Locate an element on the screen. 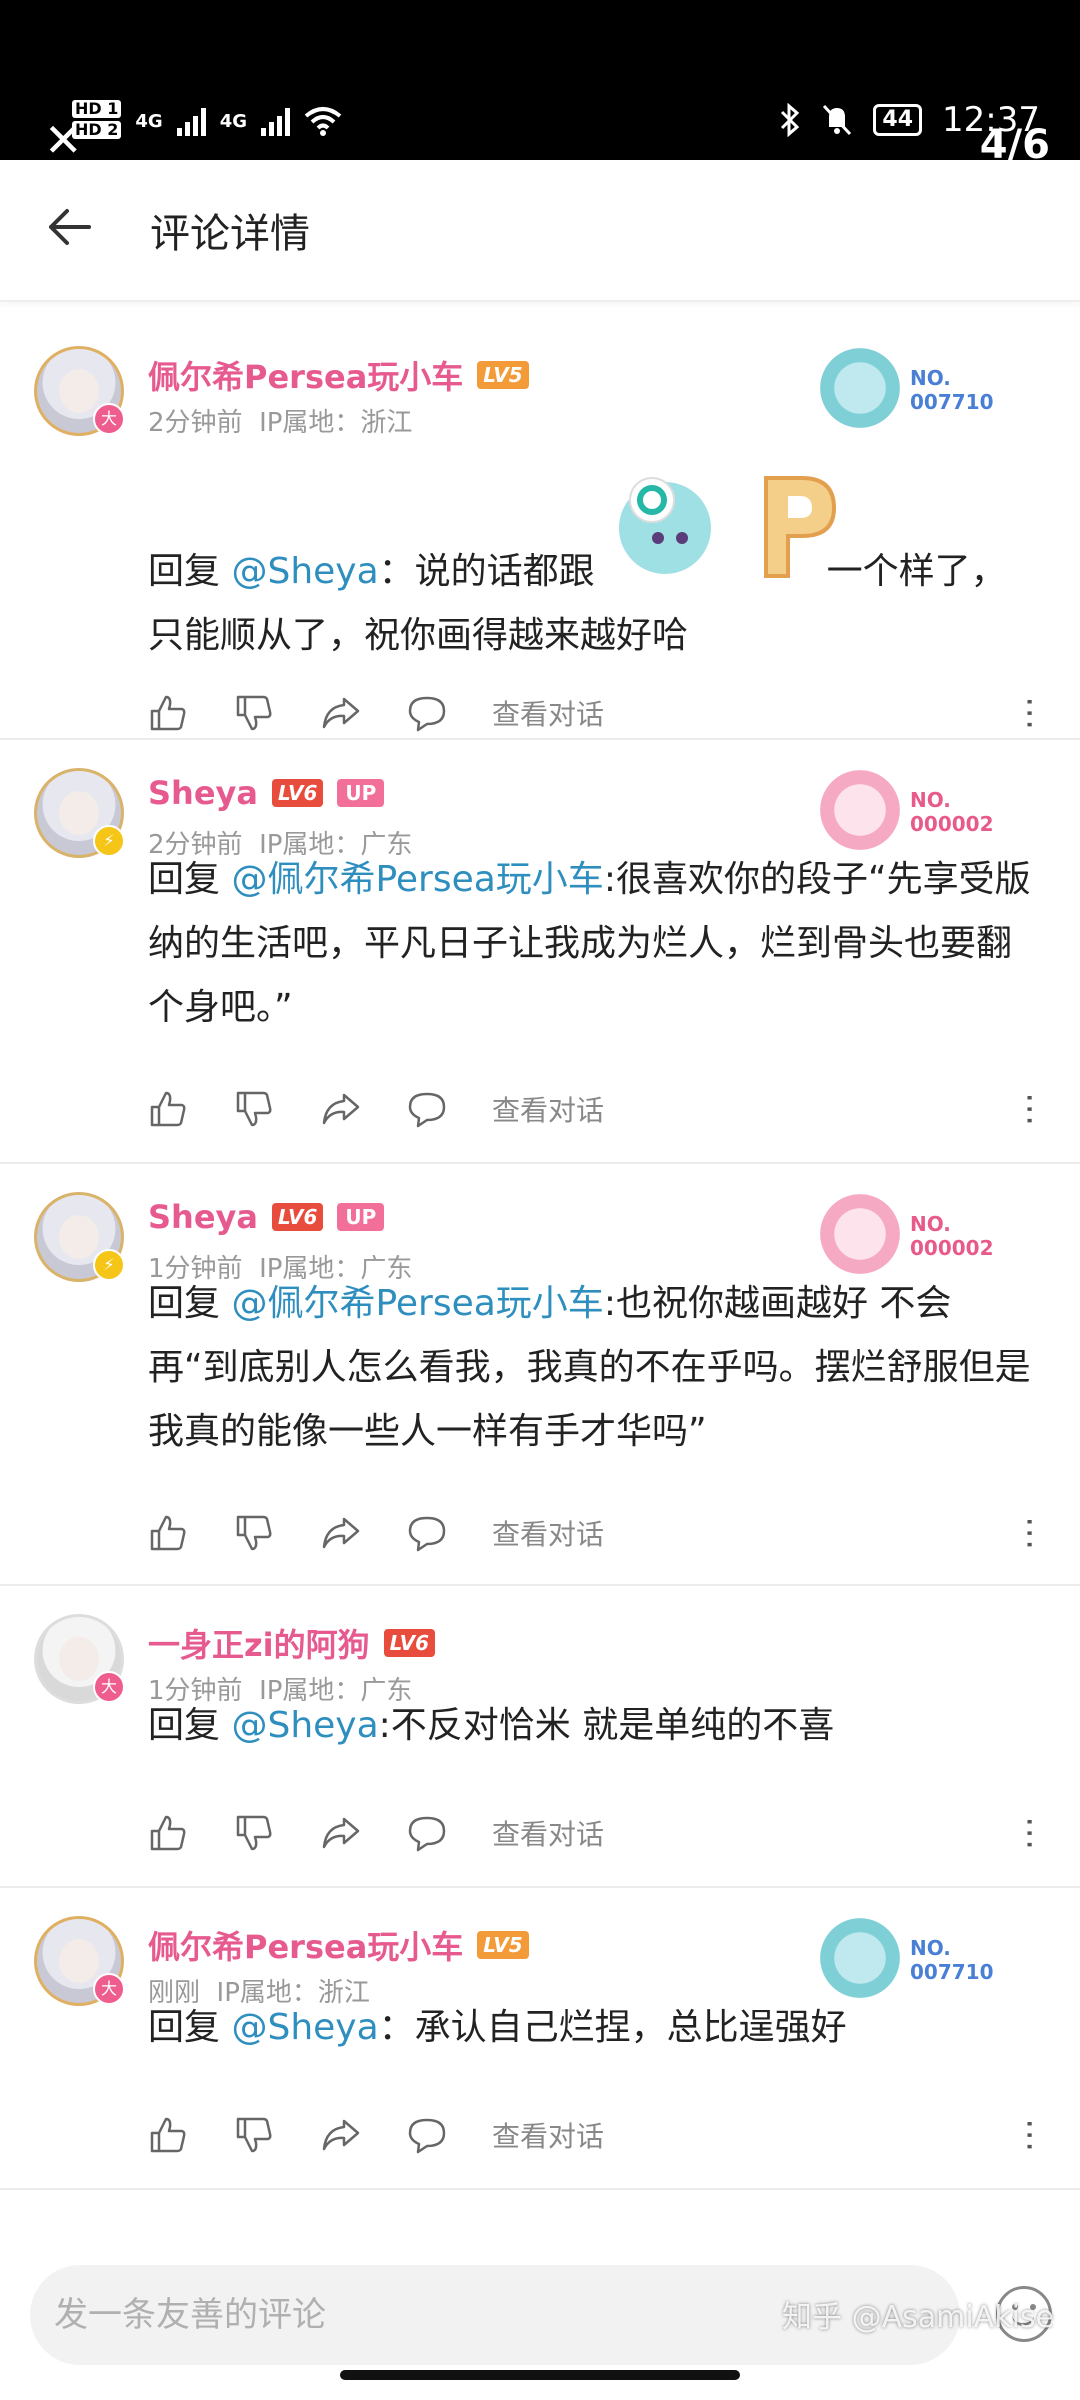 This screenshot has height=2400, width=1080. comment-text: ：说的话都跟 is located at coordinates (486, 571).